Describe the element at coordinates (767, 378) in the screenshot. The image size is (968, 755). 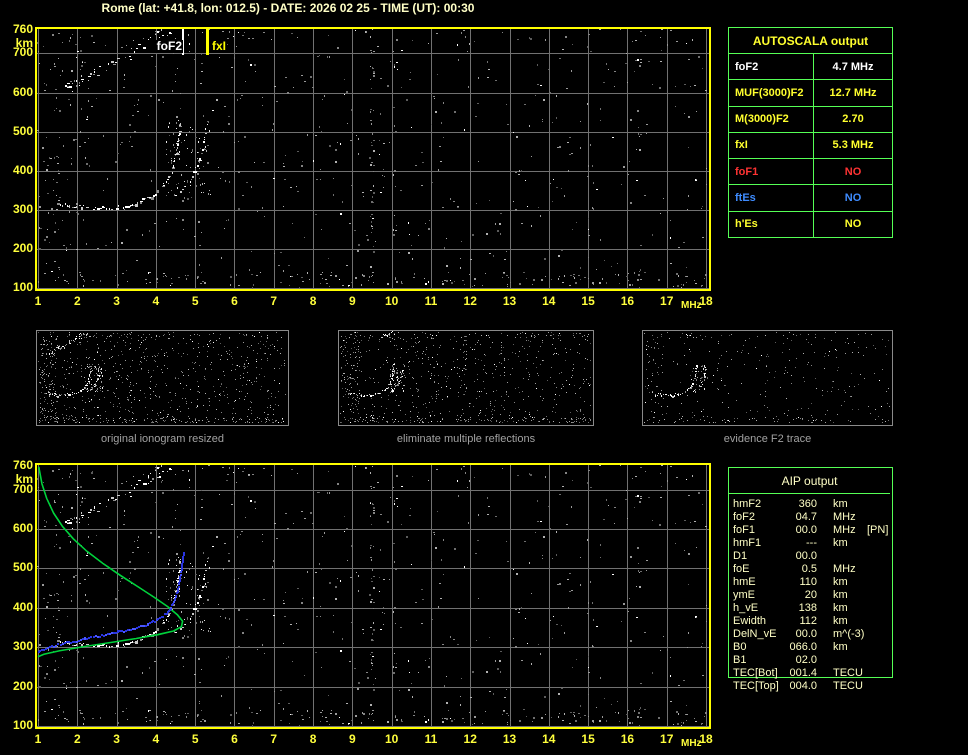
I see `panel-evidence-f2-canvas` at that location.